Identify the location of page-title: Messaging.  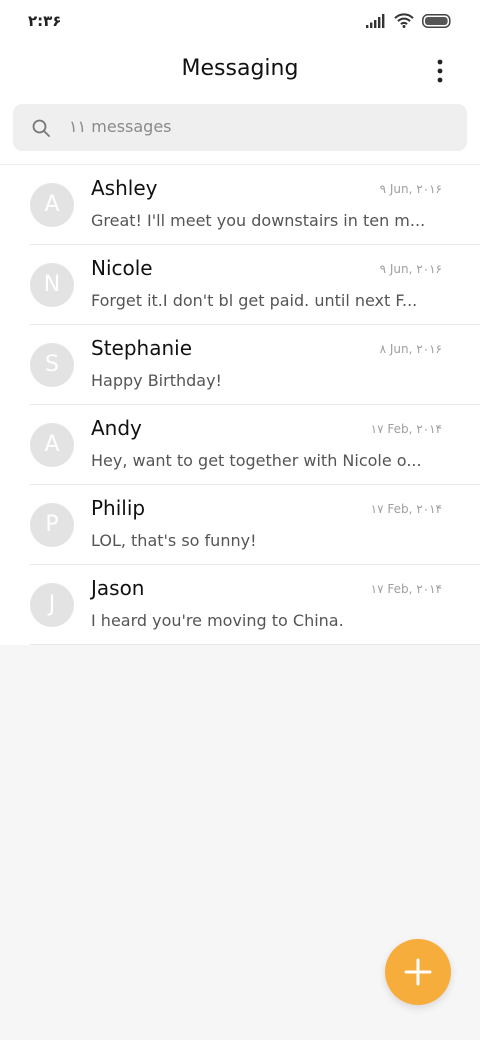
(240, 68).